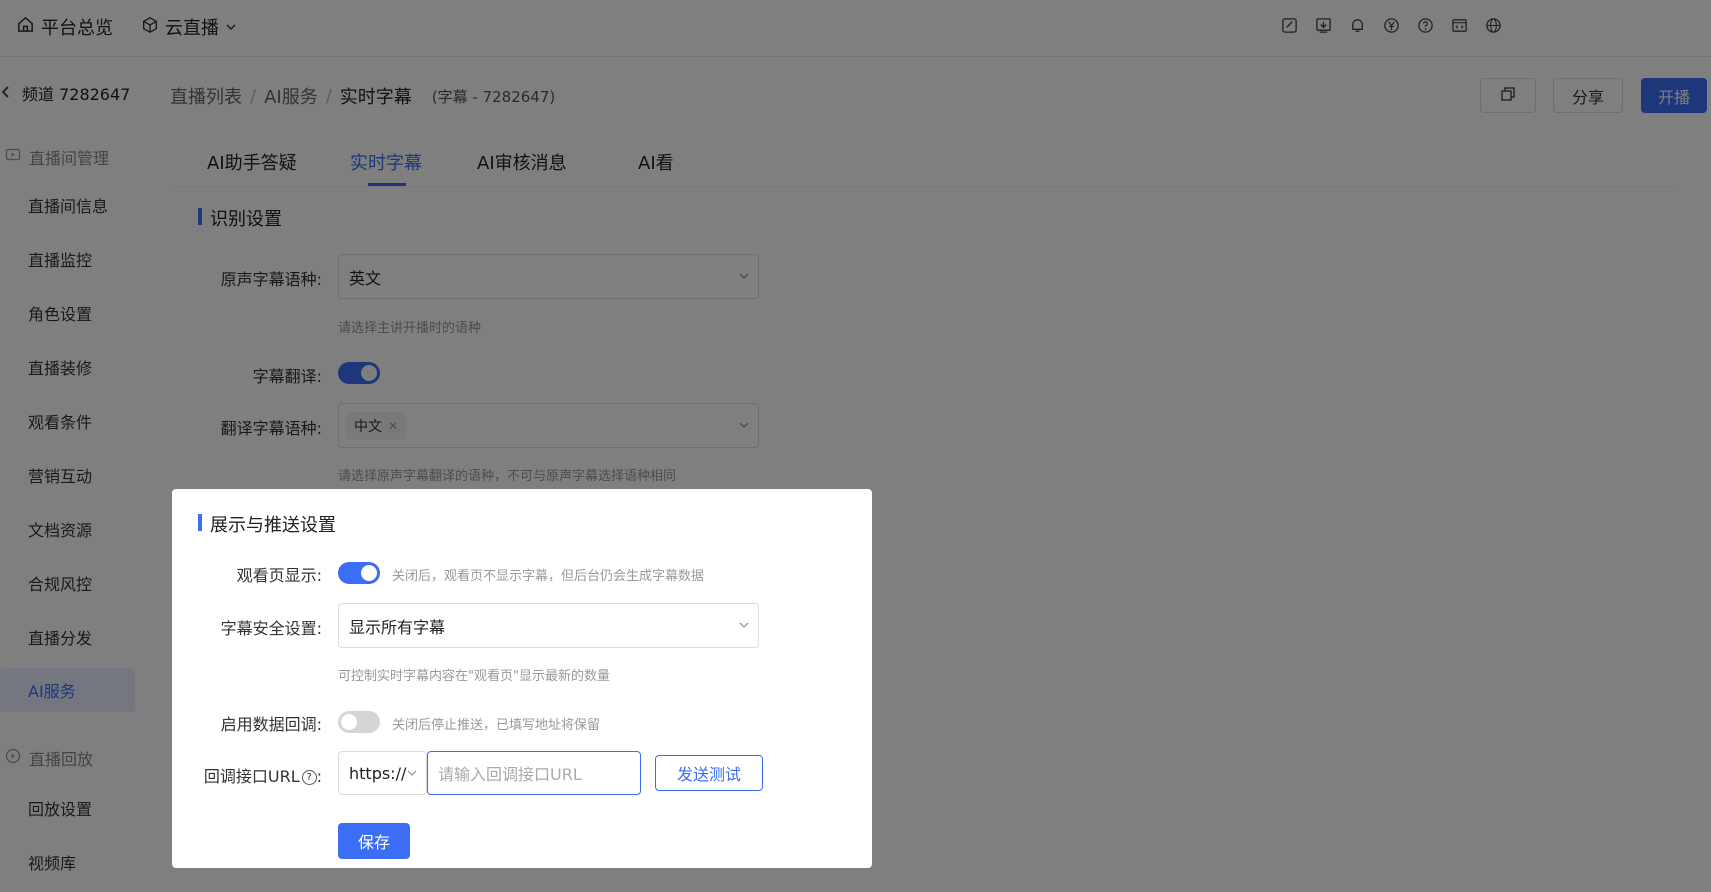  What do you see at coordinates (374, 841) in the screenshot?
I see `save-button: 保存` at bounding box center [374, 841].